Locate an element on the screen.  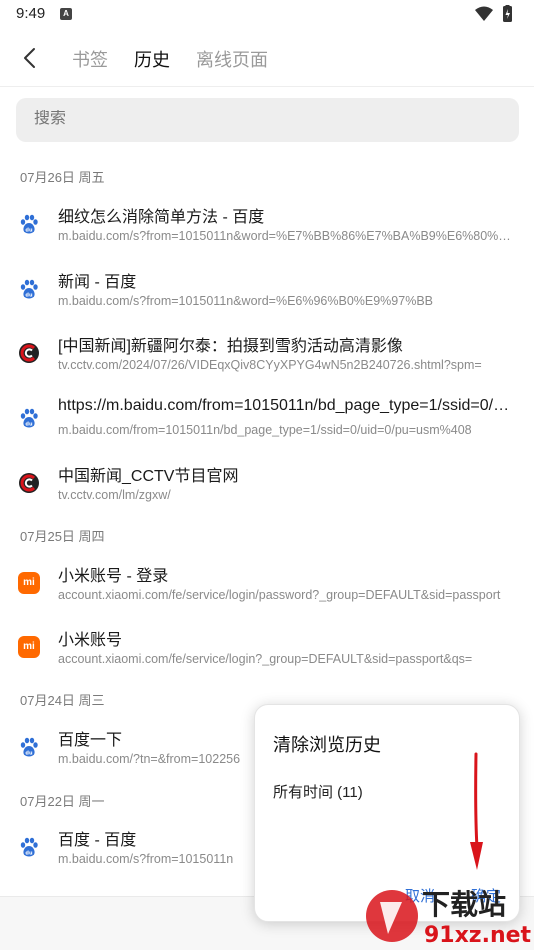
divider is located at coordinates (267, 86).